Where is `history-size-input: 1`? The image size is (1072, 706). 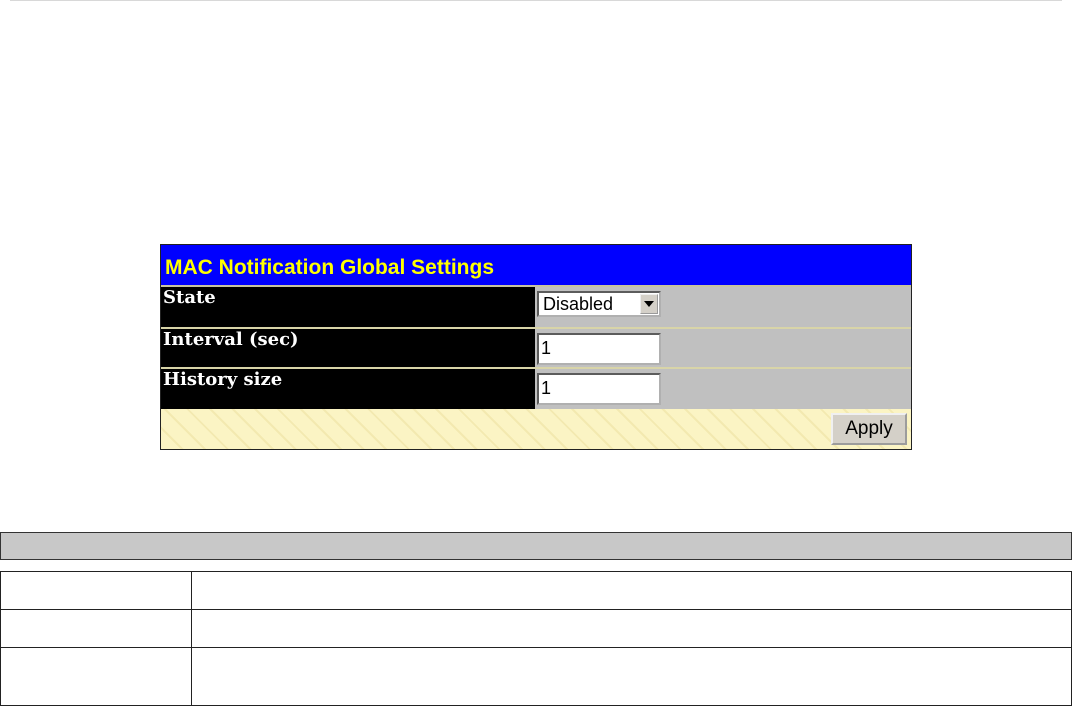
history-size-input: 1 is located at coordinates (599, 389).